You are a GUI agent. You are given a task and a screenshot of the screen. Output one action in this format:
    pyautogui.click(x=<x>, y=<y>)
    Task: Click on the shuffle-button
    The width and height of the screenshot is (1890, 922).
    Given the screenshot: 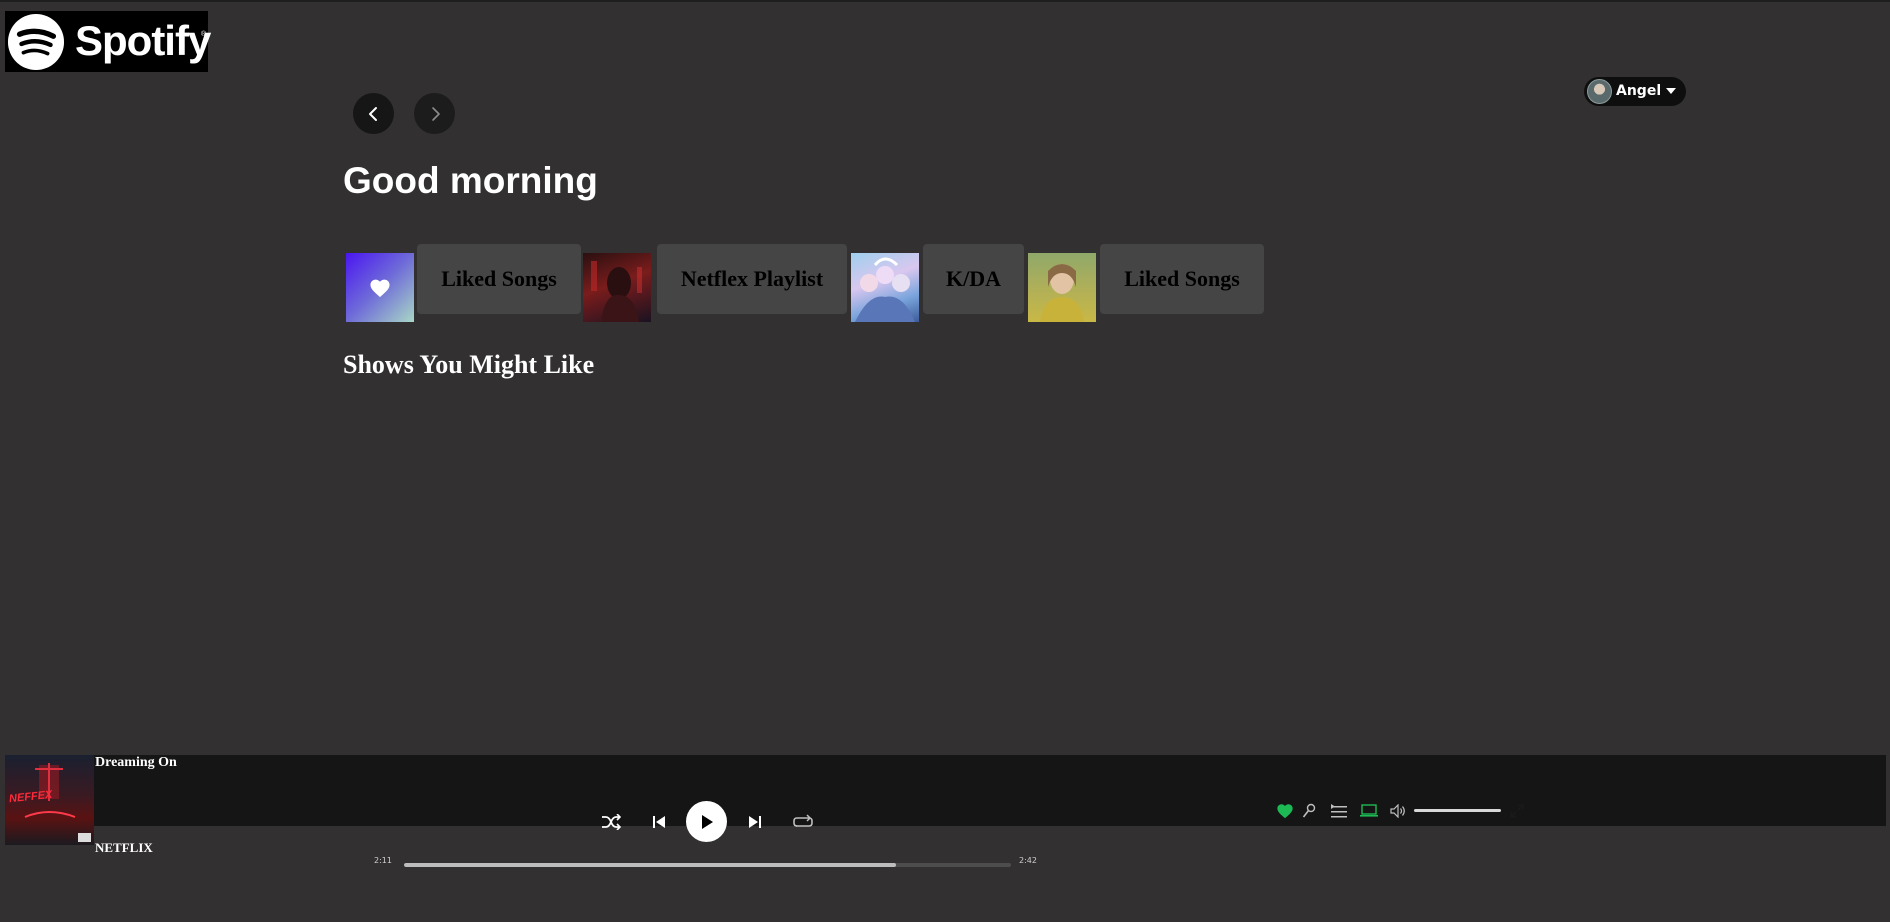 What is the action you would take?
    pyautogui.click(x=611, y=822)
    